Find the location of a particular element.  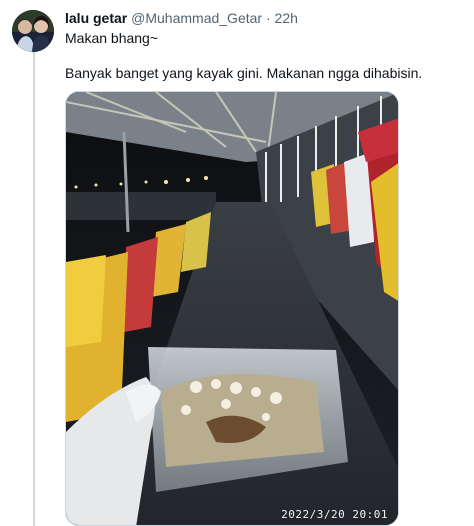

avatar is located at coordinates (33, 31).